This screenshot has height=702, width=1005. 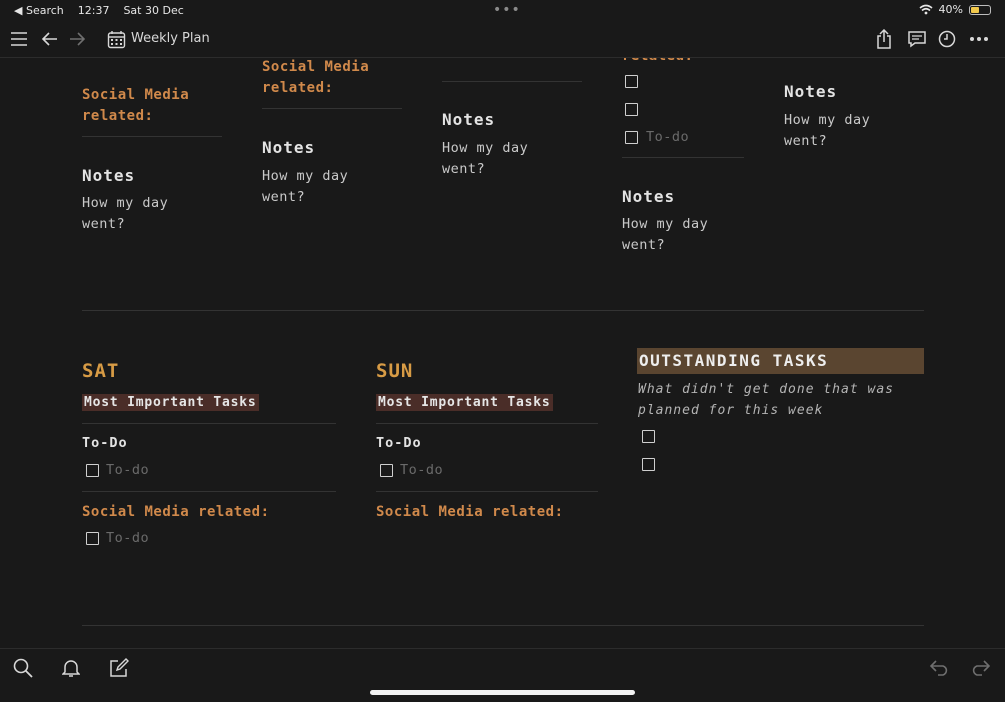 I want to click on multitasking-dots: •••, so click(x=507, y=10).